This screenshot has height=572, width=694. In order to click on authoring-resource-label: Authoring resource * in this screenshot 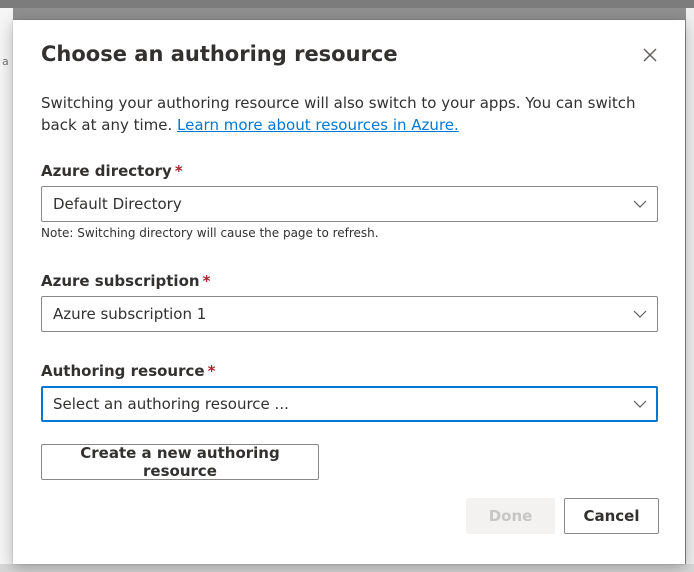, I will do `click(128, 371)`.